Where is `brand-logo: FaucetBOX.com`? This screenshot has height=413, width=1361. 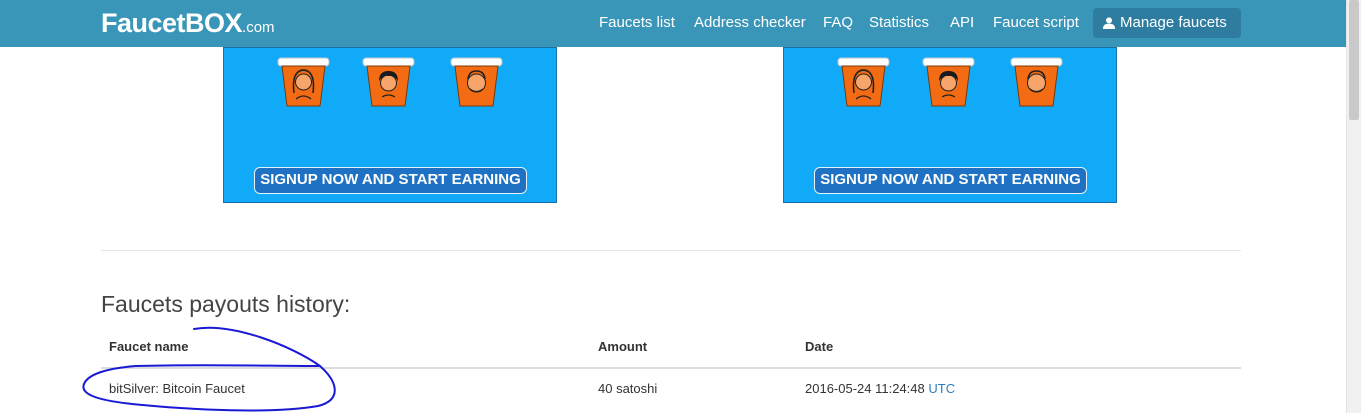 brand-logo: FaucetBOX.com is located at coordinates (188, 25).